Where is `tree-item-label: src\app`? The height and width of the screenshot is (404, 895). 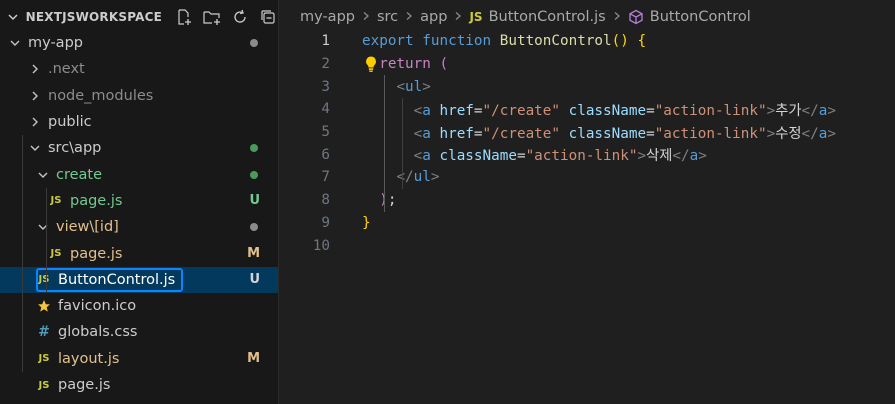 tree-item-label: src\app is located at coordinates (75, 148).